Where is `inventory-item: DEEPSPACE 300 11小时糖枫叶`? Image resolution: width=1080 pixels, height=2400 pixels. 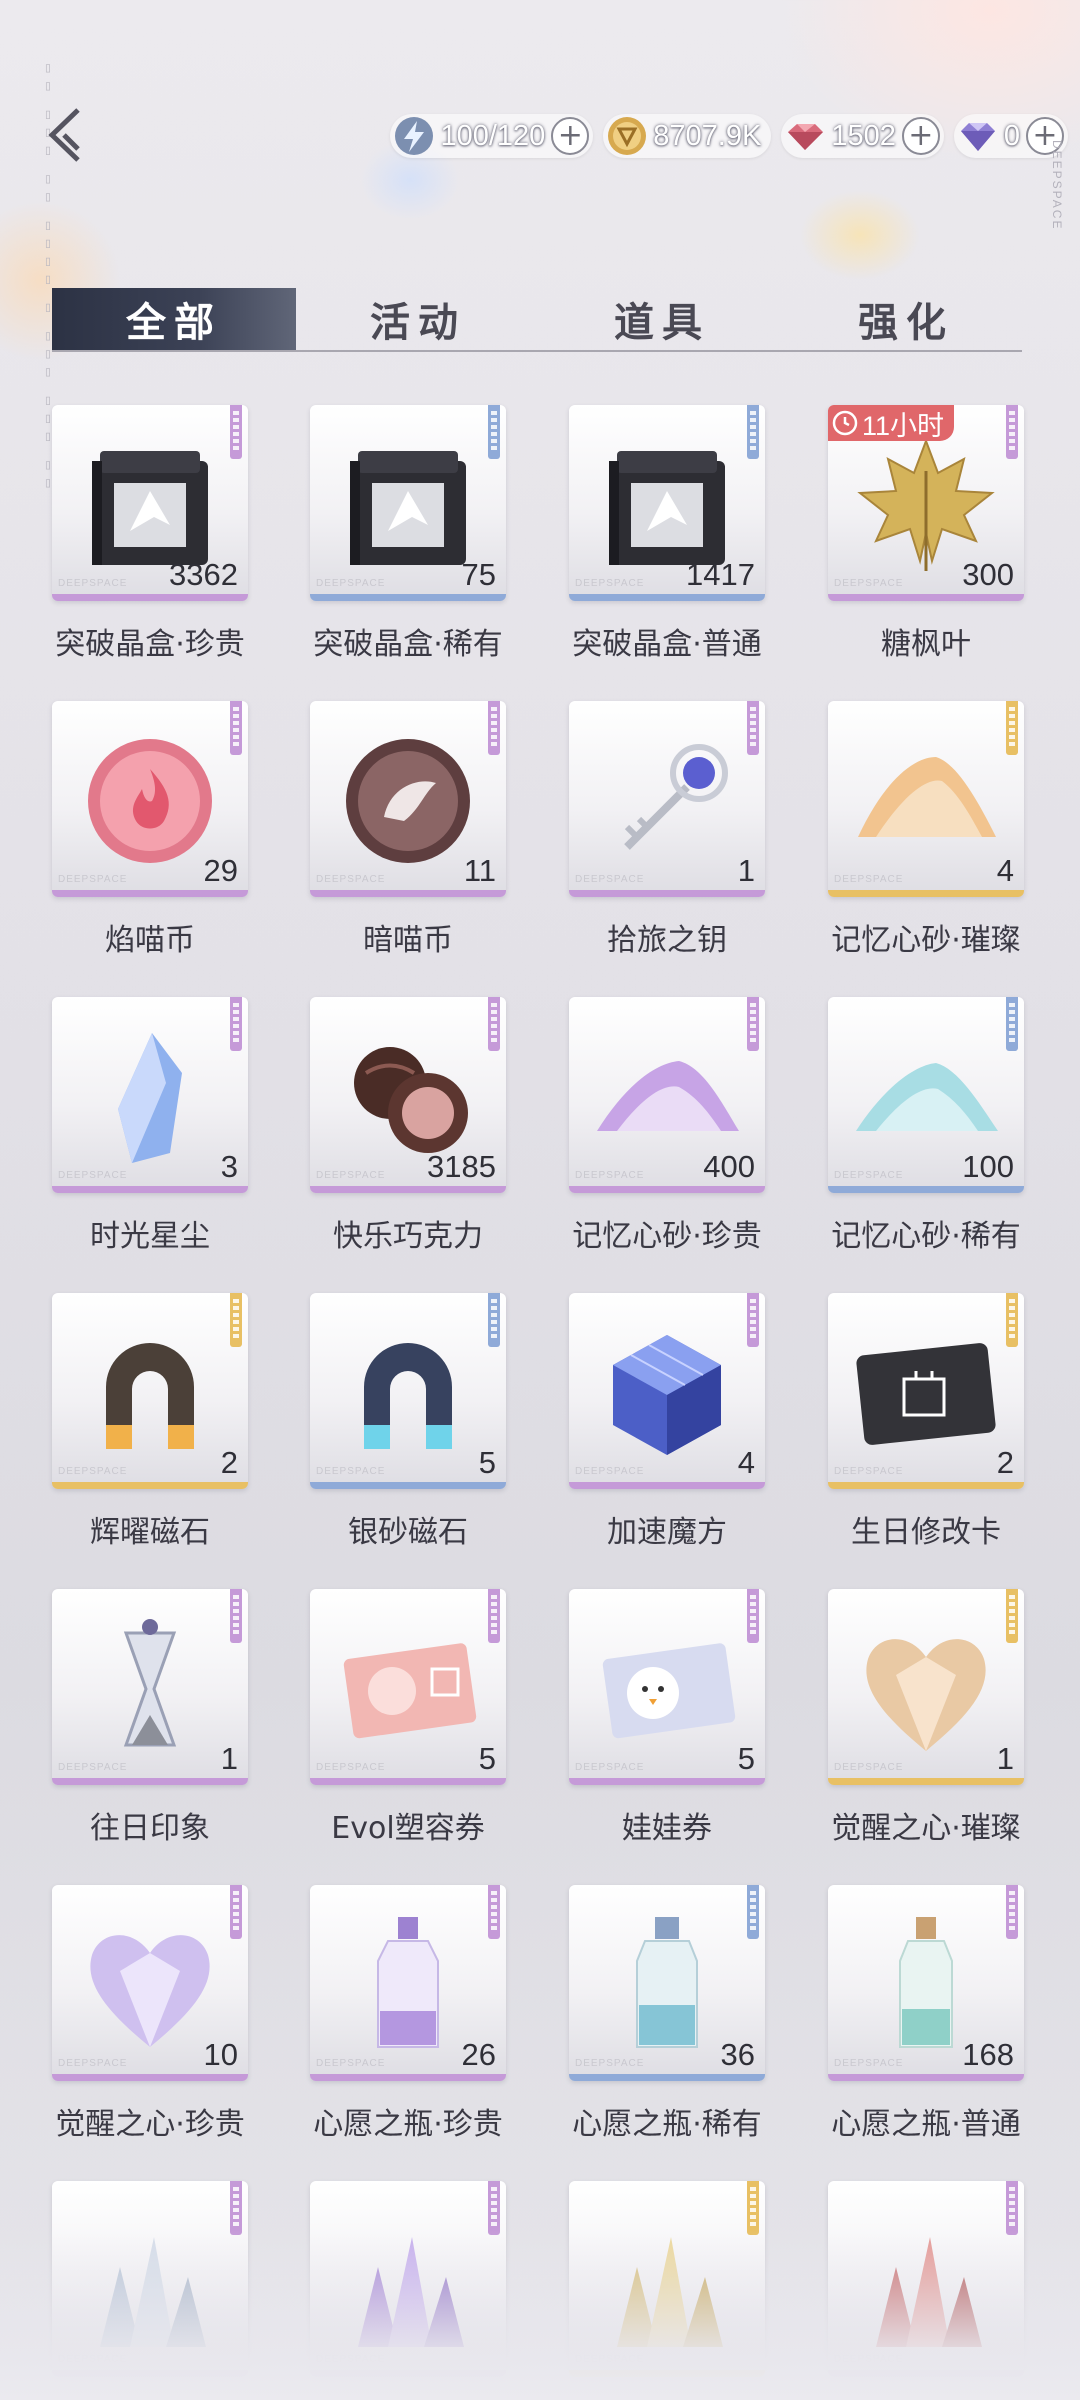
inventory-item: DEEPSPACE 300 11小时糖枫叶 is located at coordinates (926, 534).